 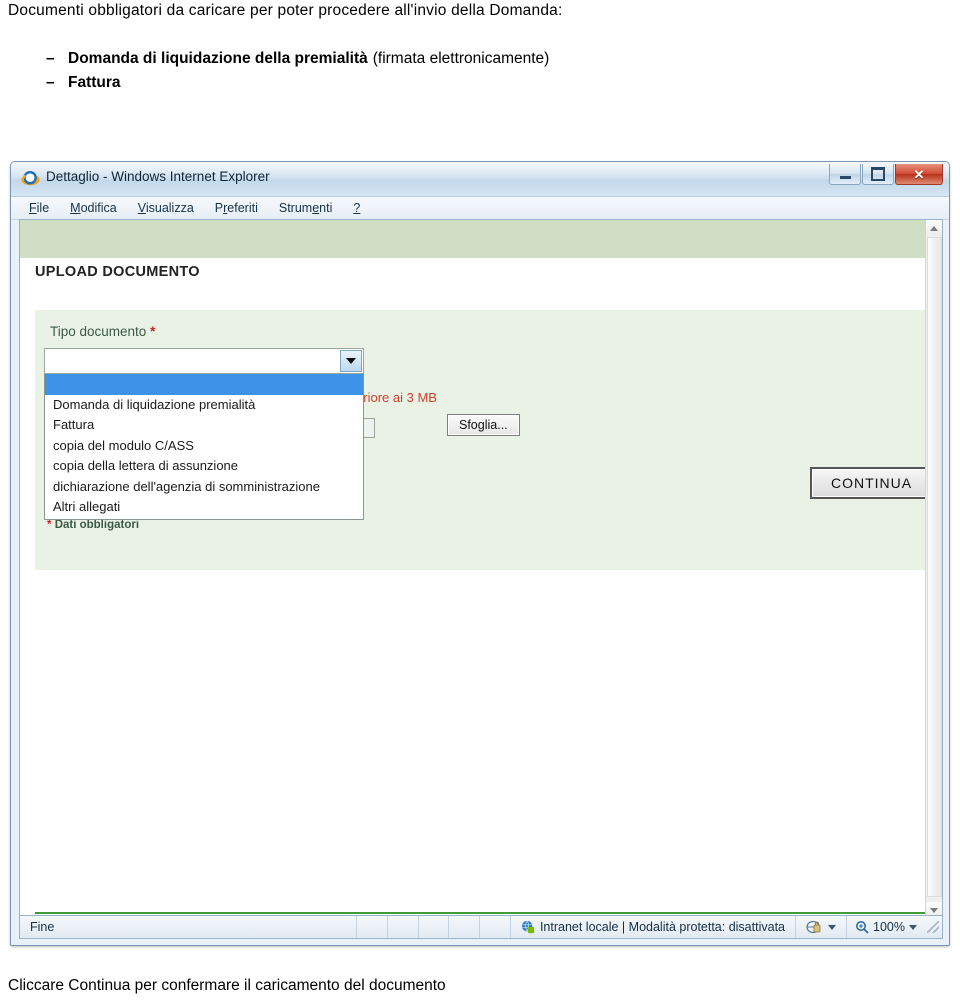 I want to click on bullet-primary-text: Domanda di liquidazione della premialità, so click(x=218, y=58).